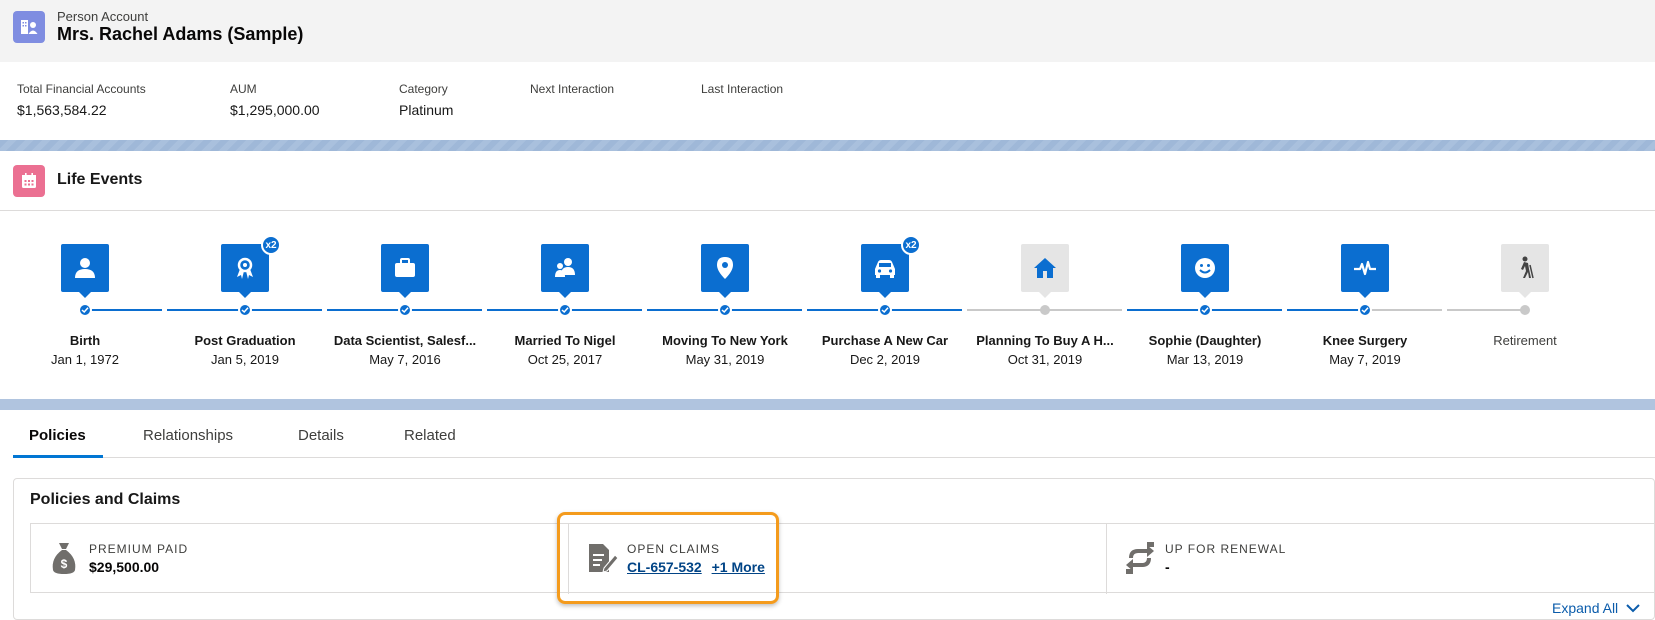 This screenshot has width=1655, height=620. I want to click on up-for-renewal-stat: UP FOR RENEWAL -, so click(1380, 559).